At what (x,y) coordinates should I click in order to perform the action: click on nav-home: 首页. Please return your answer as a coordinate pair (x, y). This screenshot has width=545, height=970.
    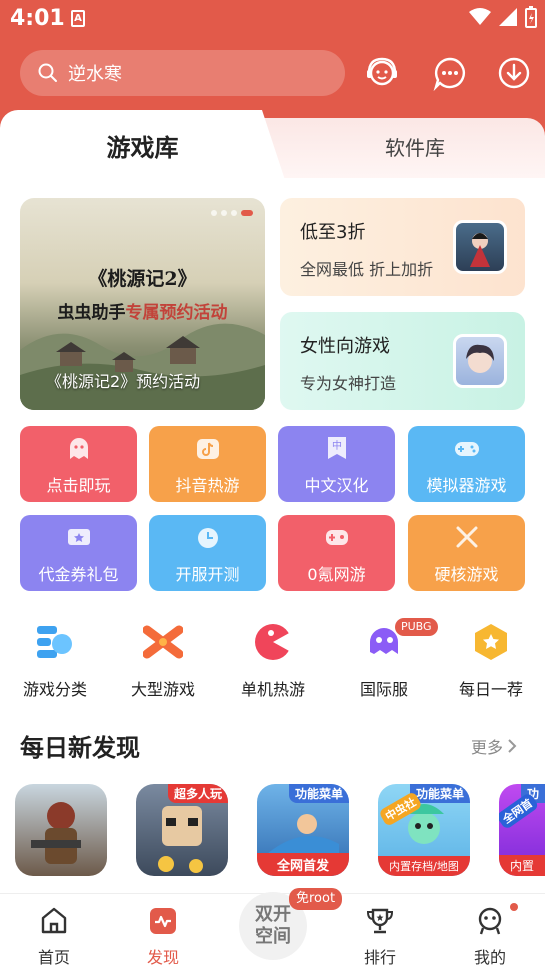
    Looking at the image, I should click on (54, 935).